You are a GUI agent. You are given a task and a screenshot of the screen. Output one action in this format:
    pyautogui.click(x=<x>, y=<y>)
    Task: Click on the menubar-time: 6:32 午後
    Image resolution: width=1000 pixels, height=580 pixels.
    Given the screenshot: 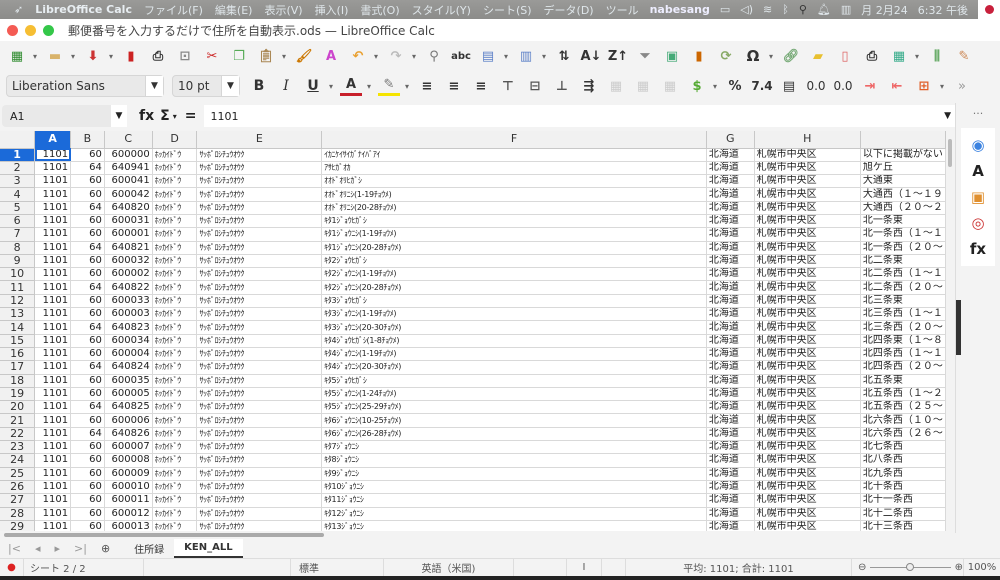 What is the action you would take?
    pyautogui.click(x=943, y=10)
    